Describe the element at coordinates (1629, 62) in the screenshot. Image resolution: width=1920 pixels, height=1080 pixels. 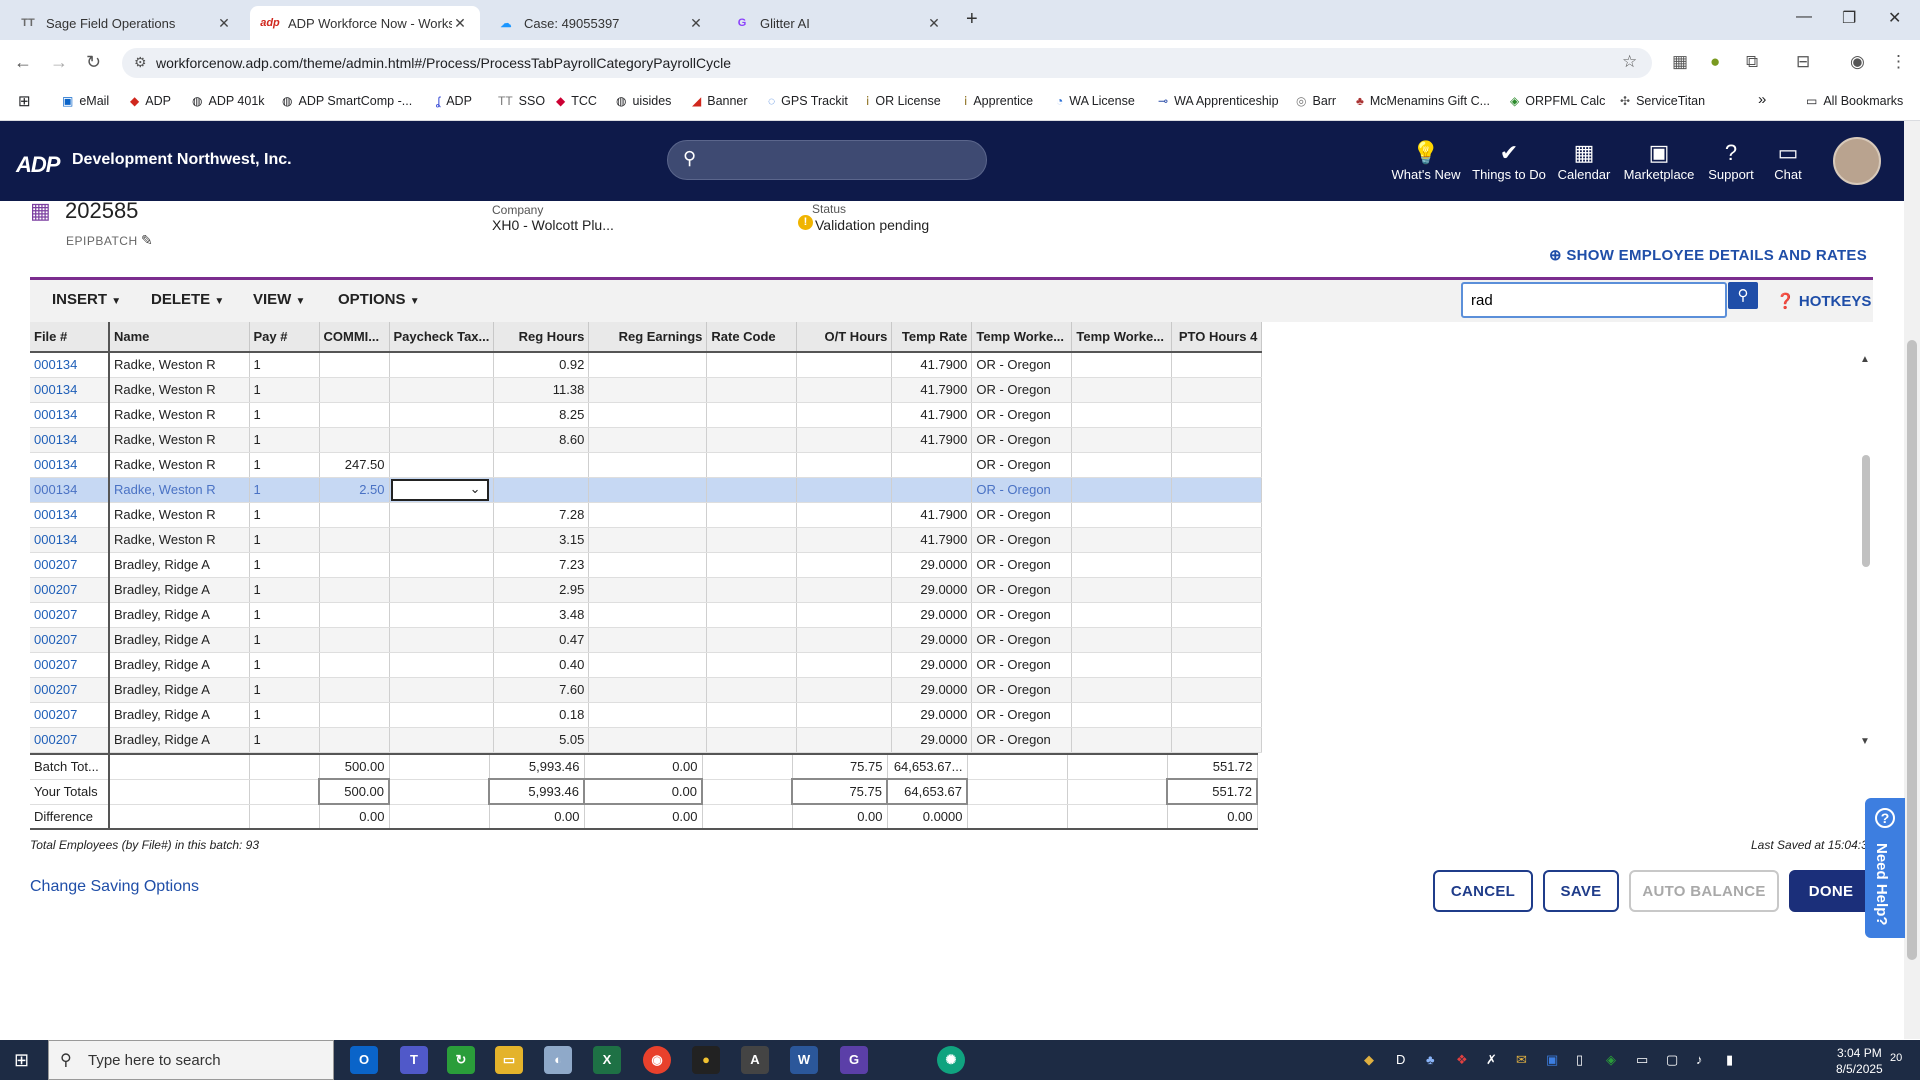
I see `bookmark-star-icon: ☆` at that location.